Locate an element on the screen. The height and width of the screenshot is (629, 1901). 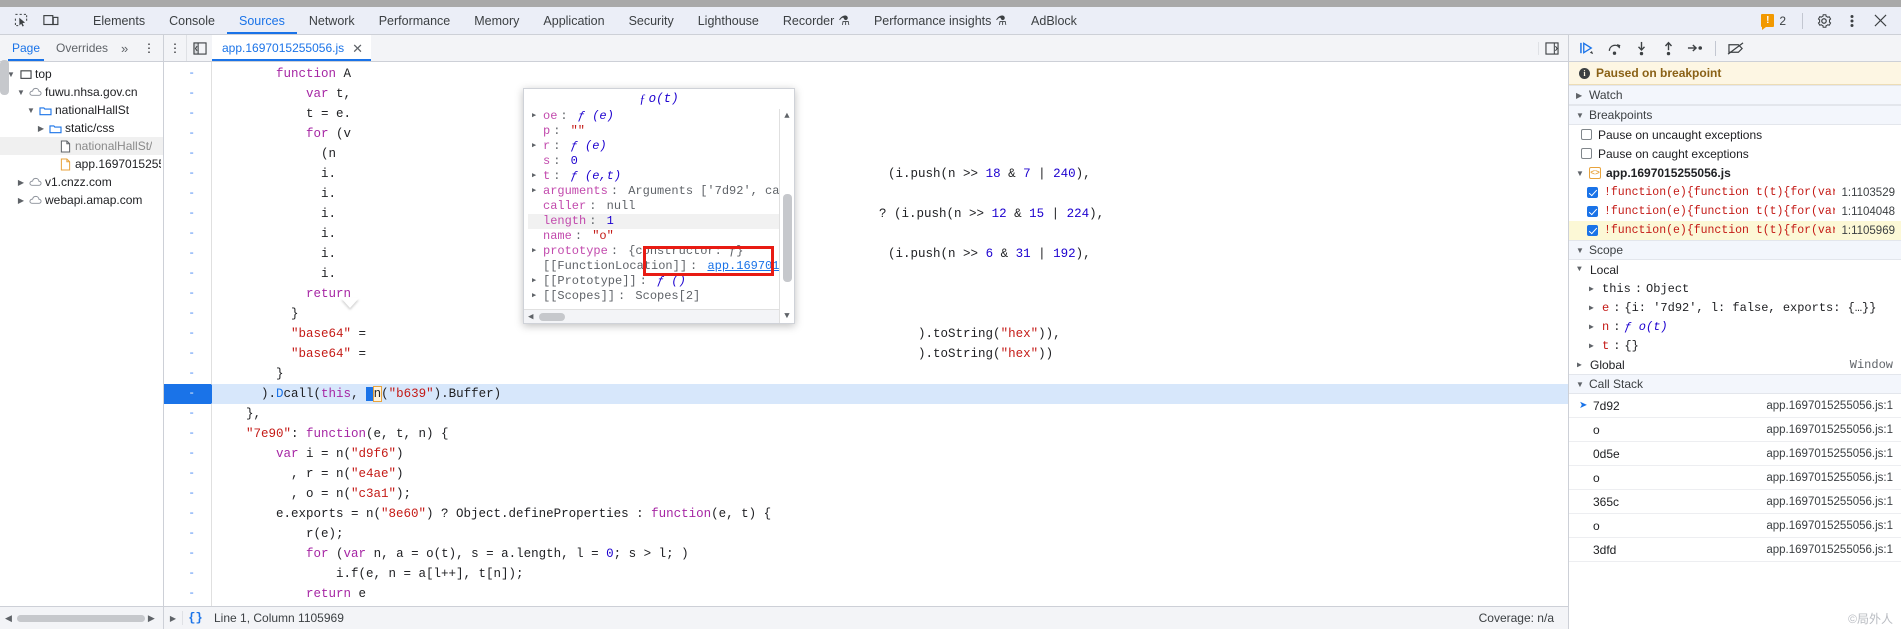
tab-network: Network is located at coordinates (332, 20).